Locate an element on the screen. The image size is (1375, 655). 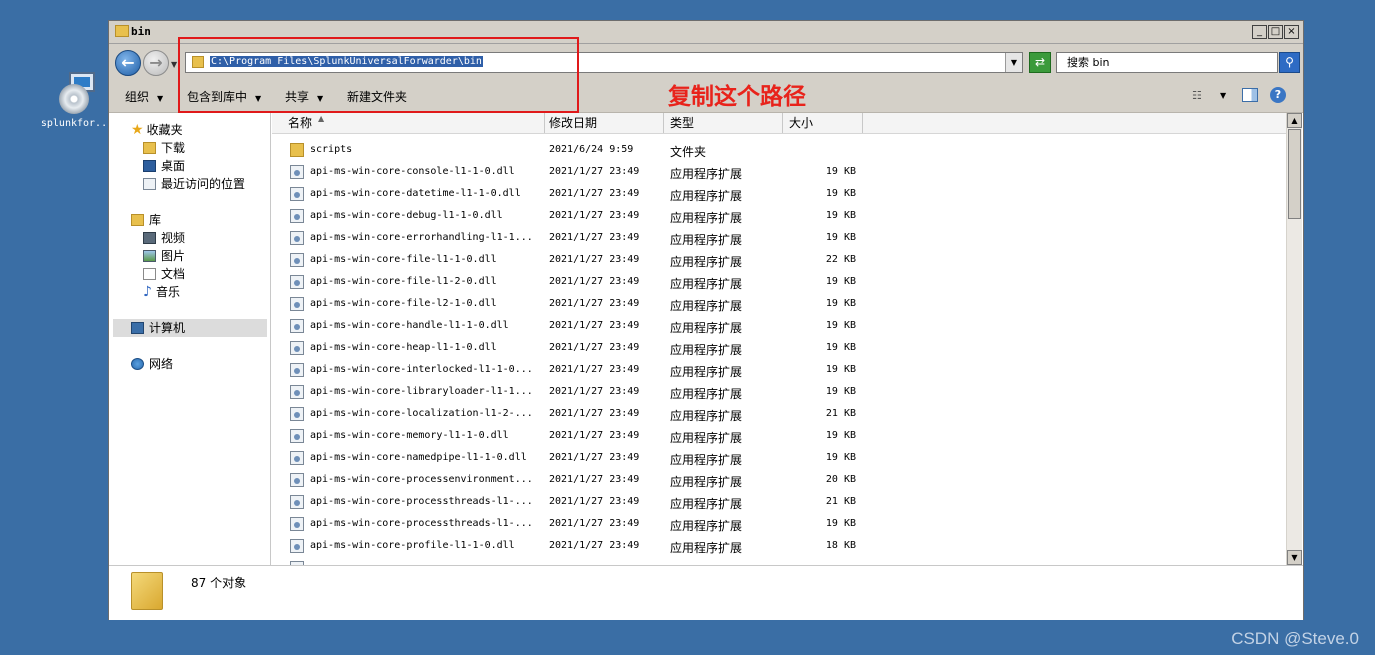
nav-music: ♪ 音乐 is located at coordinates (161, 292).